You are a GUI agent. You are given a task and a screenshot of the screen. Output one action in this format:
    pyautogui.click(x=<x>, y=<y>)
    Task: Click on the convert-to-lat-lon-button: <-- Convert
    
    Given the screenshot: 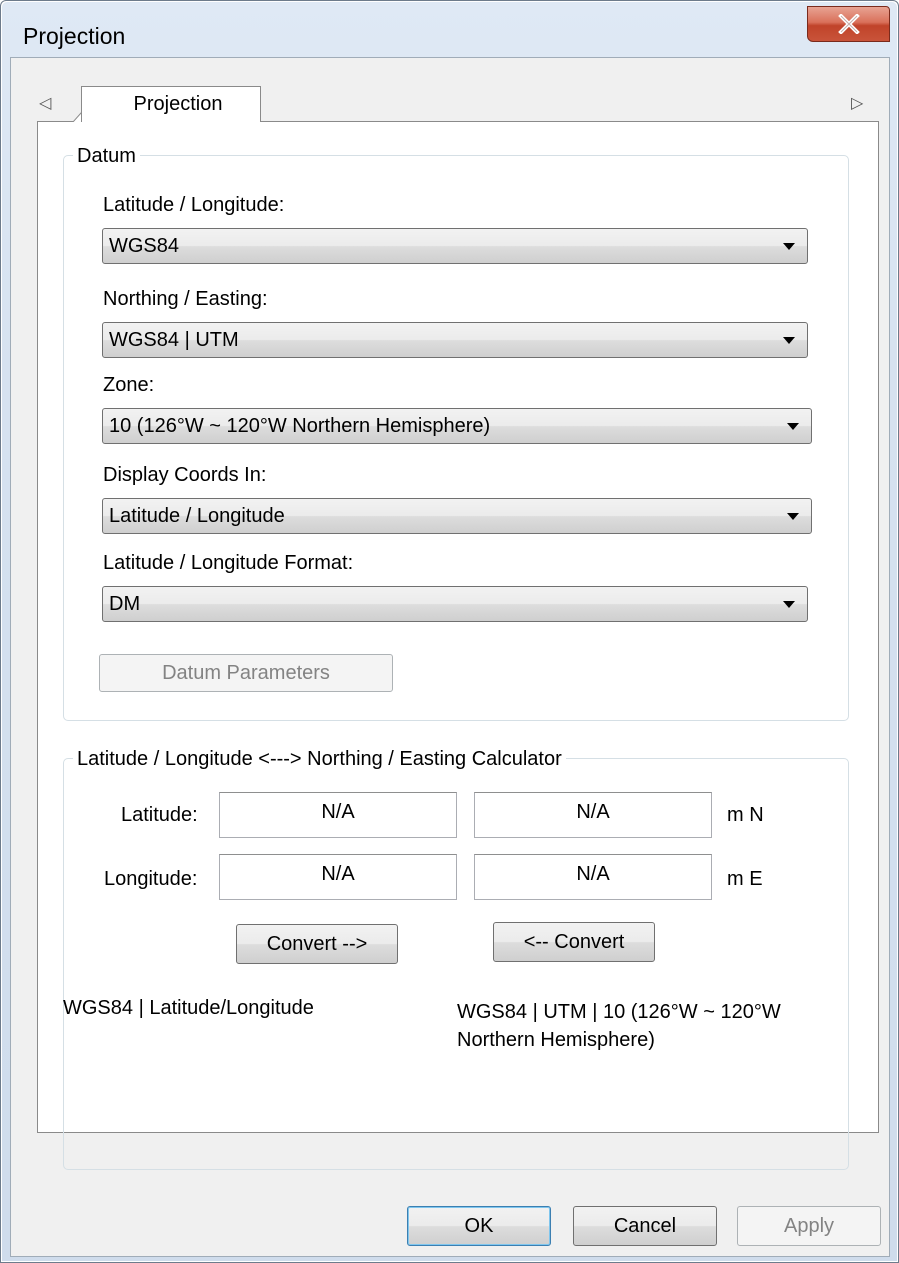 What is the action you would take?
    pyautogui.click(x=574, y=942)
    